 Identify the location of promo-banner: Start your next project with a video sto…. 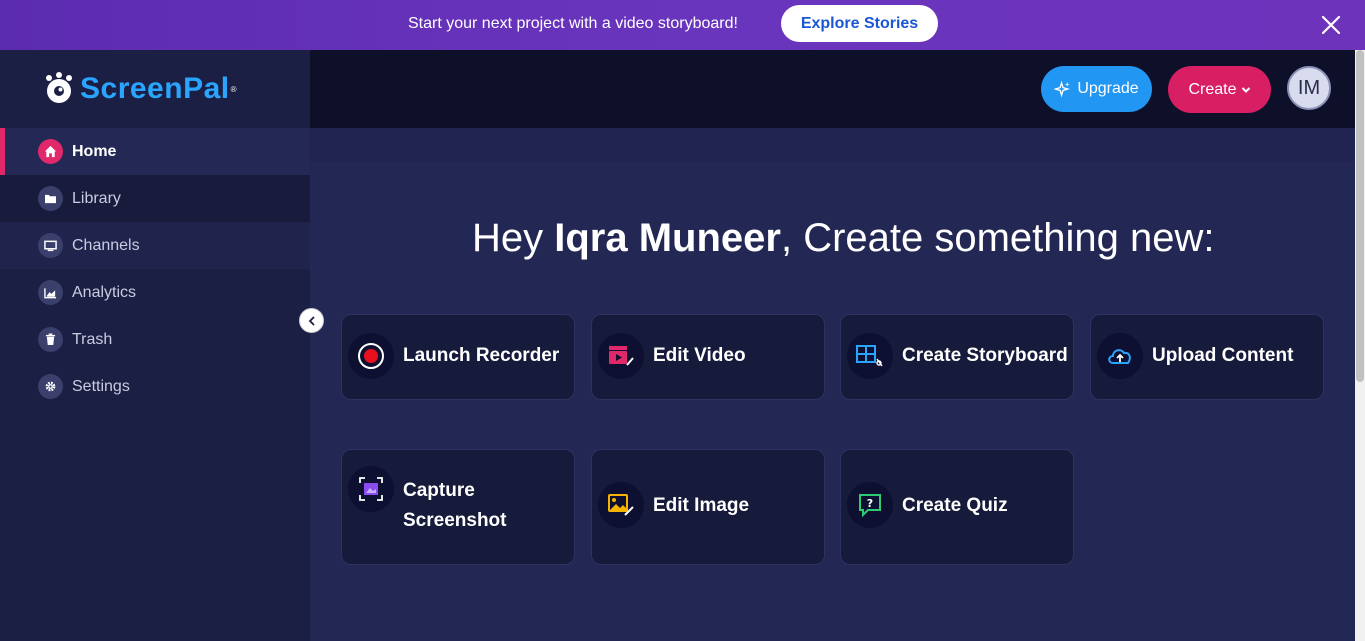
(682, 25).